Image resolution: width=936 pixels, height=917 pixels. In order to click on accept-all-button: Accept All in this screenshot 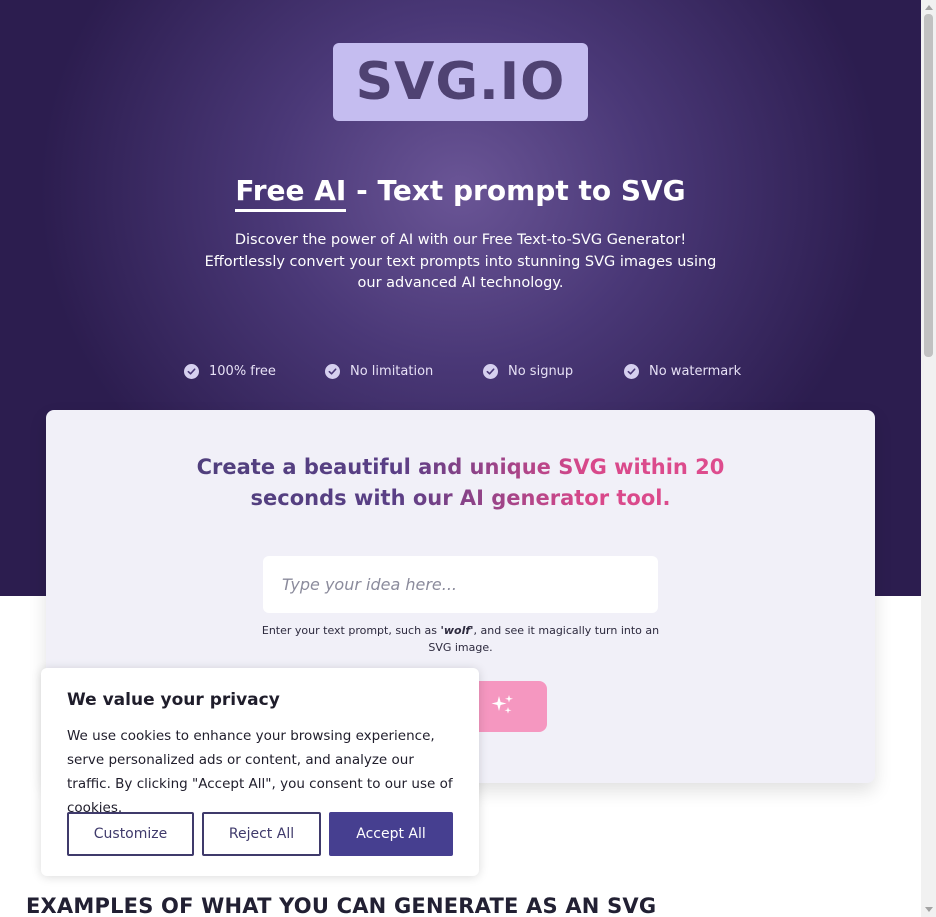, I will do `click(391, 834)`.